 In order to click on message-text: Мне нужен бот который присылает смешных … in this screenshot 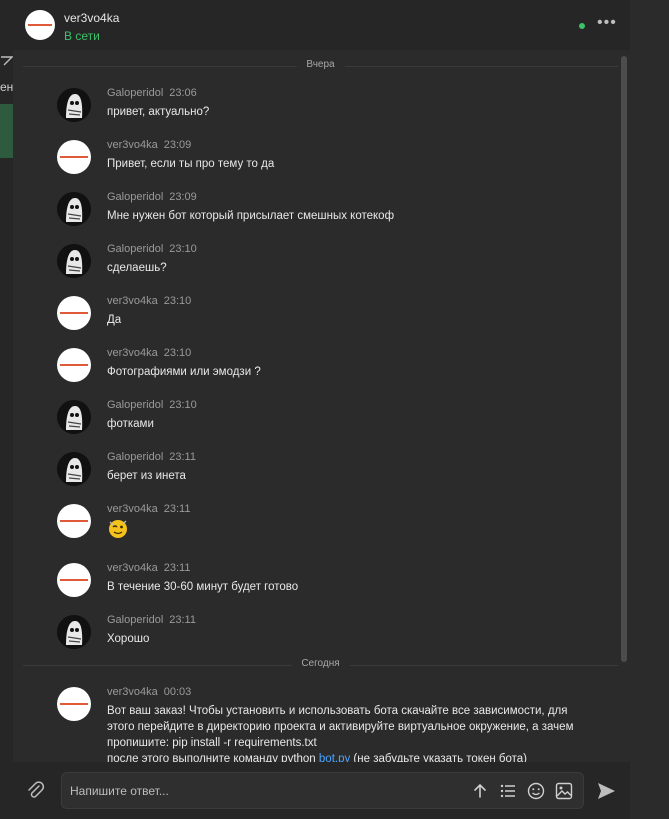, I will do `click(251, 216)`.